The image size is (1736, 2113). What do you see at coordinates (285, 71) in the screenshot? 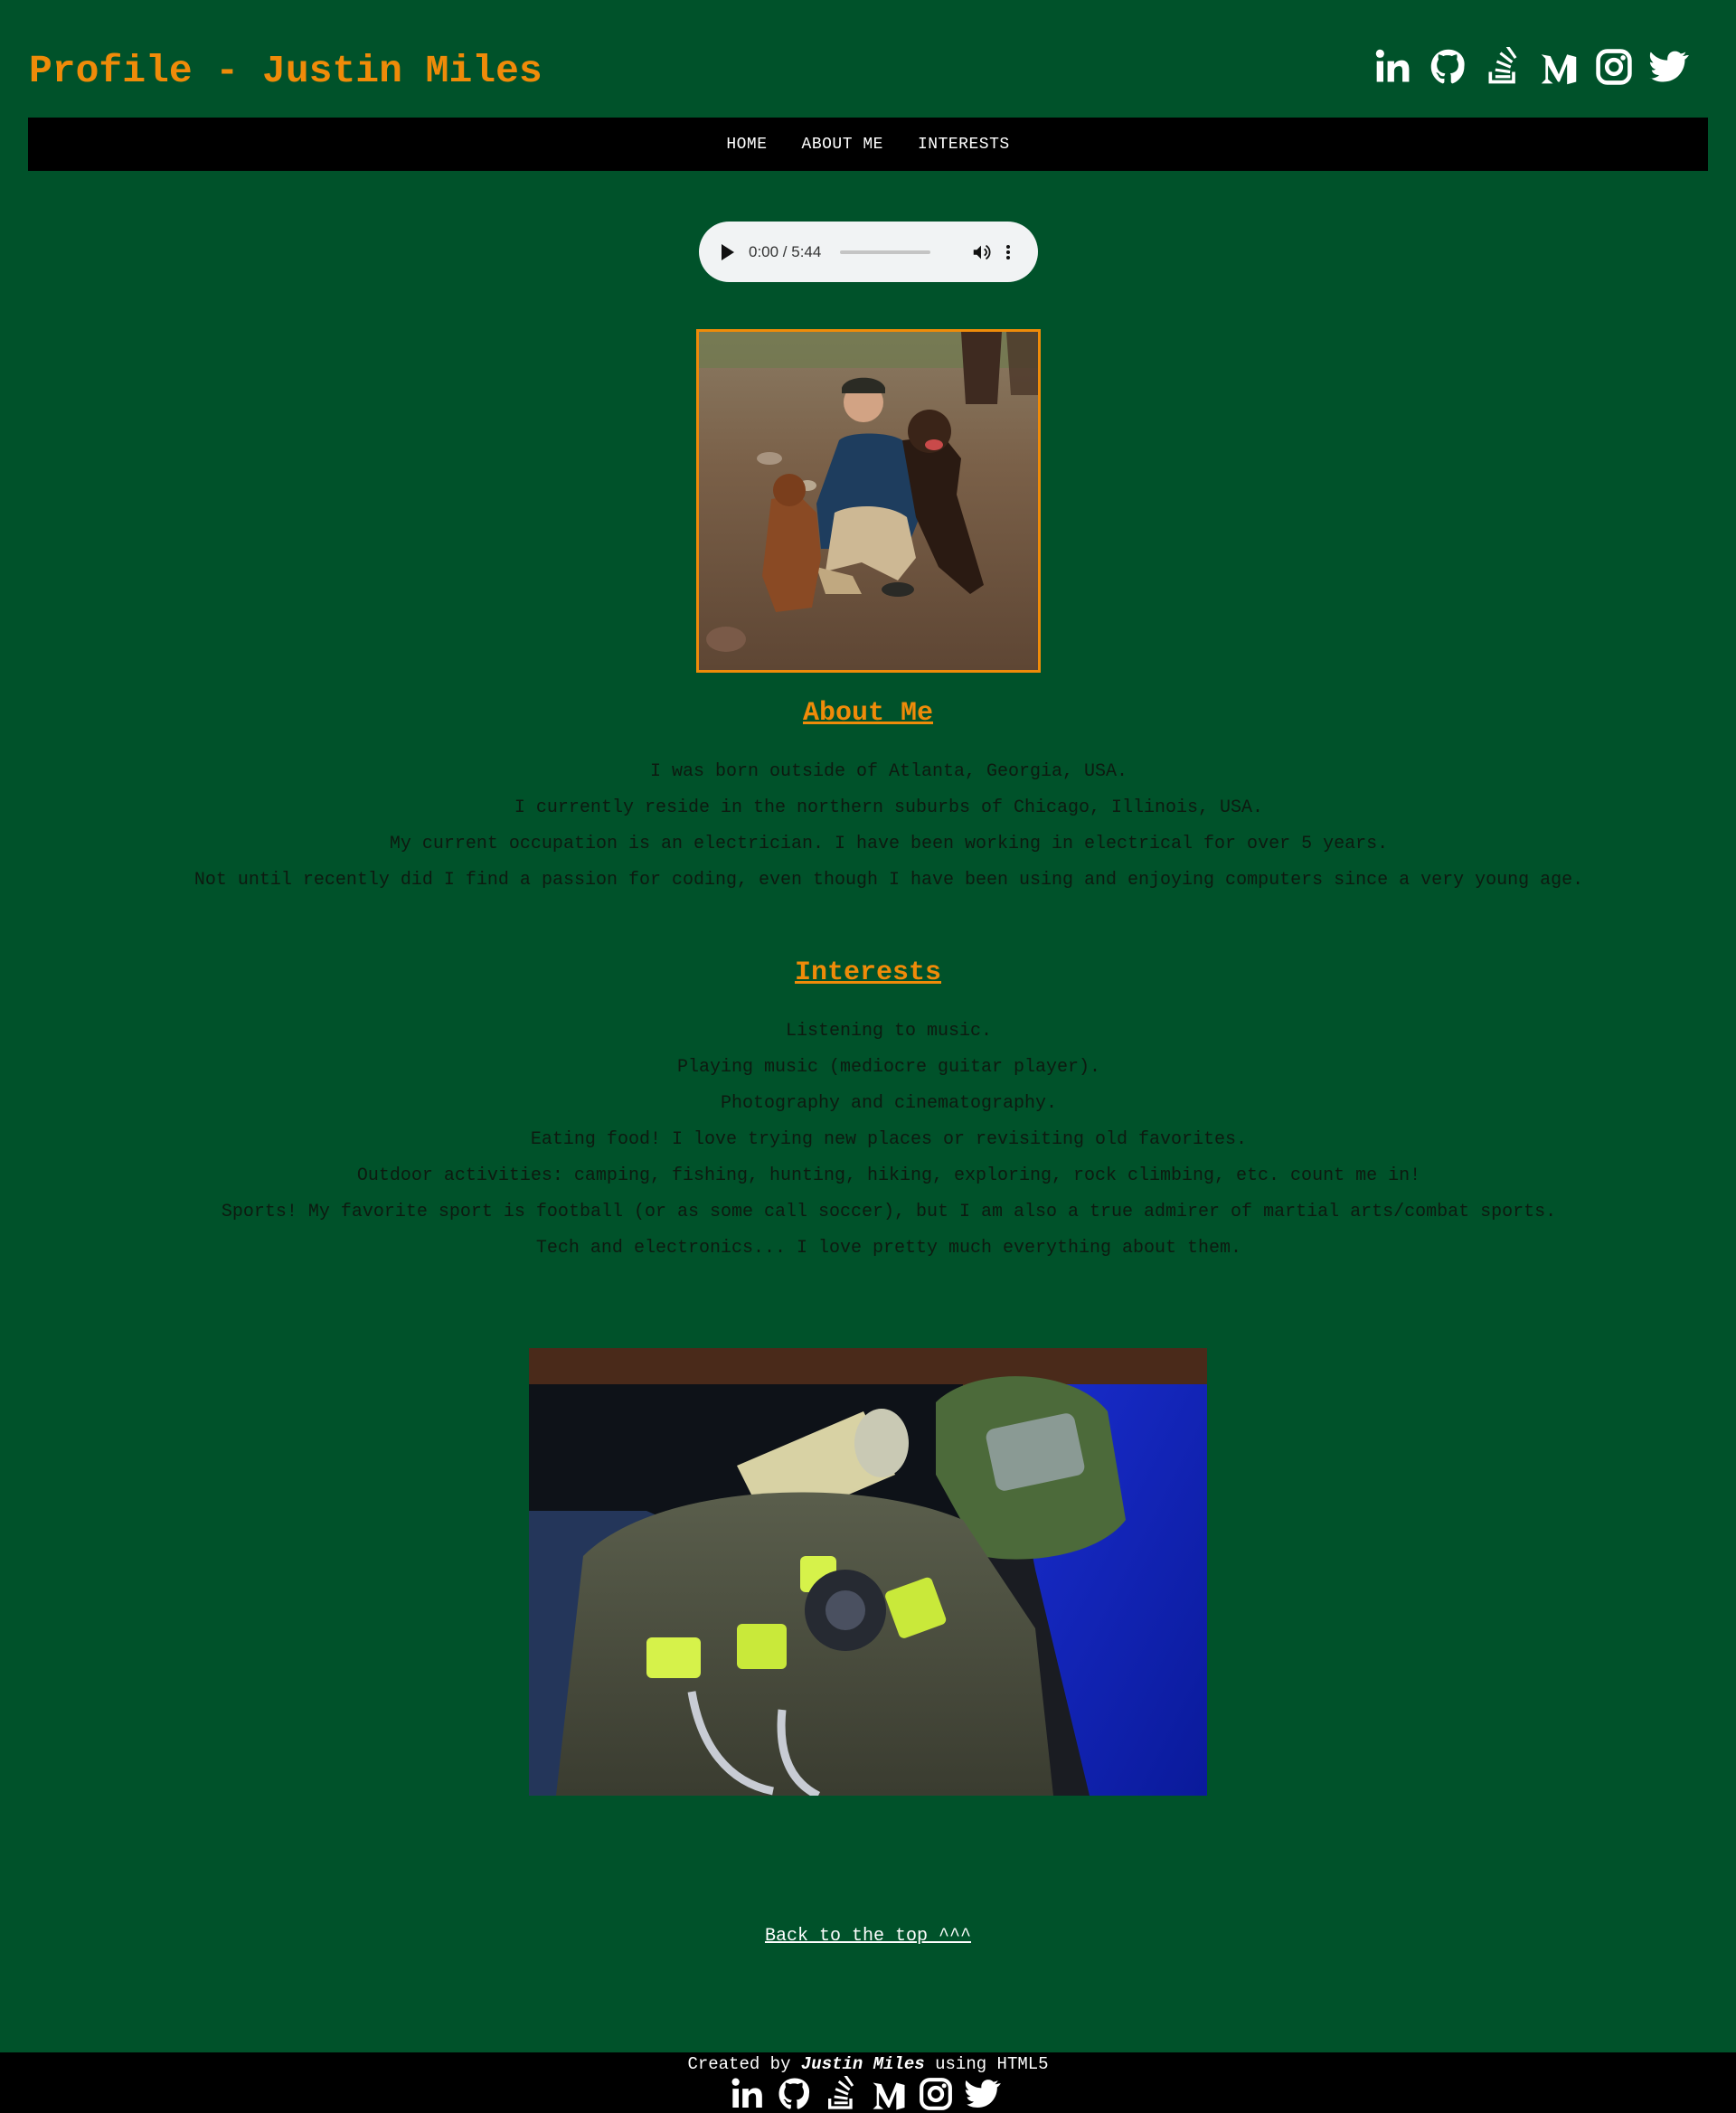
I see `page-title: Profile - Justin Miles` at bounding box center [285, 71].